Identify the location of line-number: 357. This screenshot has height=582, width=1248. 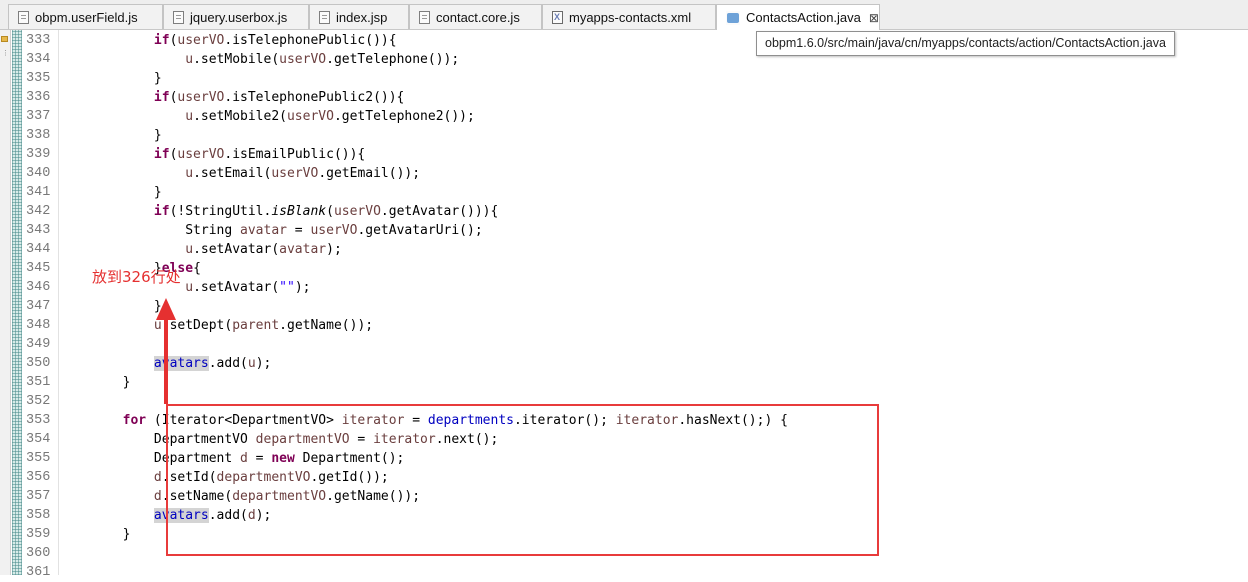
(38, 496).